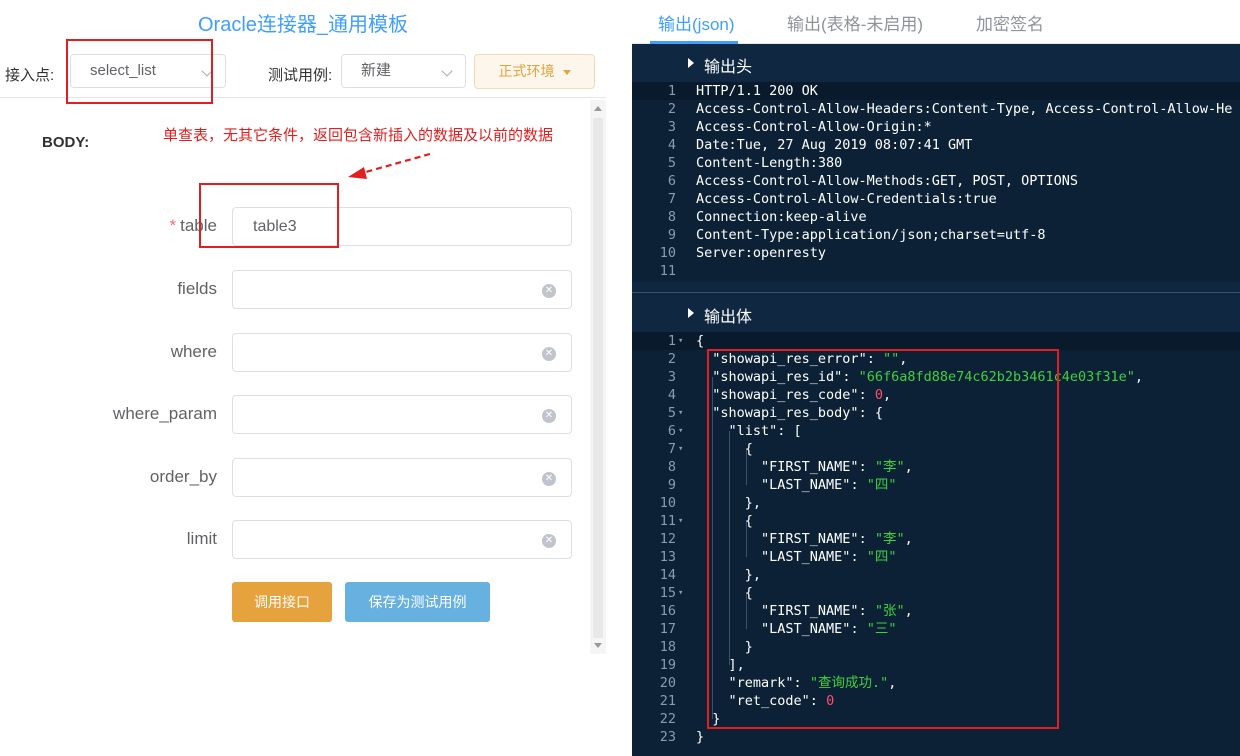  What do you see at coordinates (619, 378) in the screenshot?
I see `panel-divider` at bounding box center [619, 378].